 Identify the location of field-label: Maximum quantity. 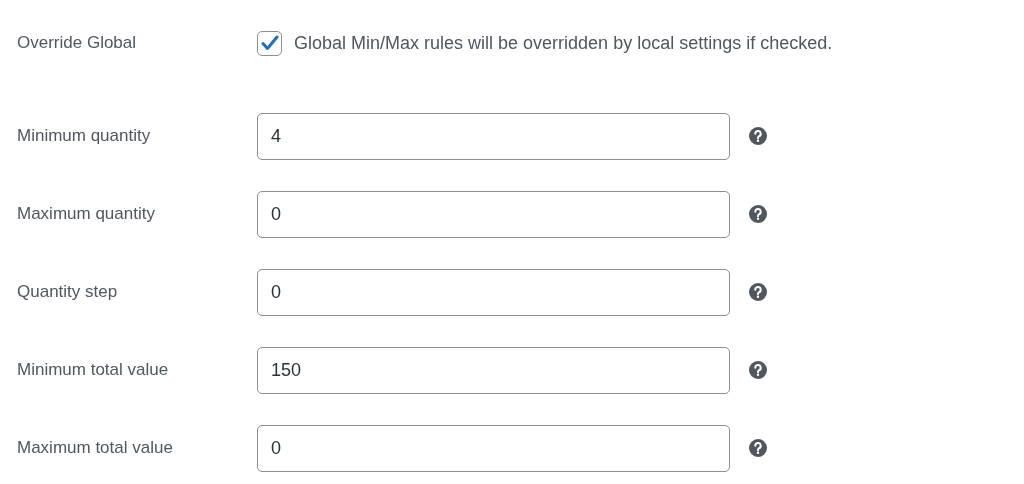
(86, 214).